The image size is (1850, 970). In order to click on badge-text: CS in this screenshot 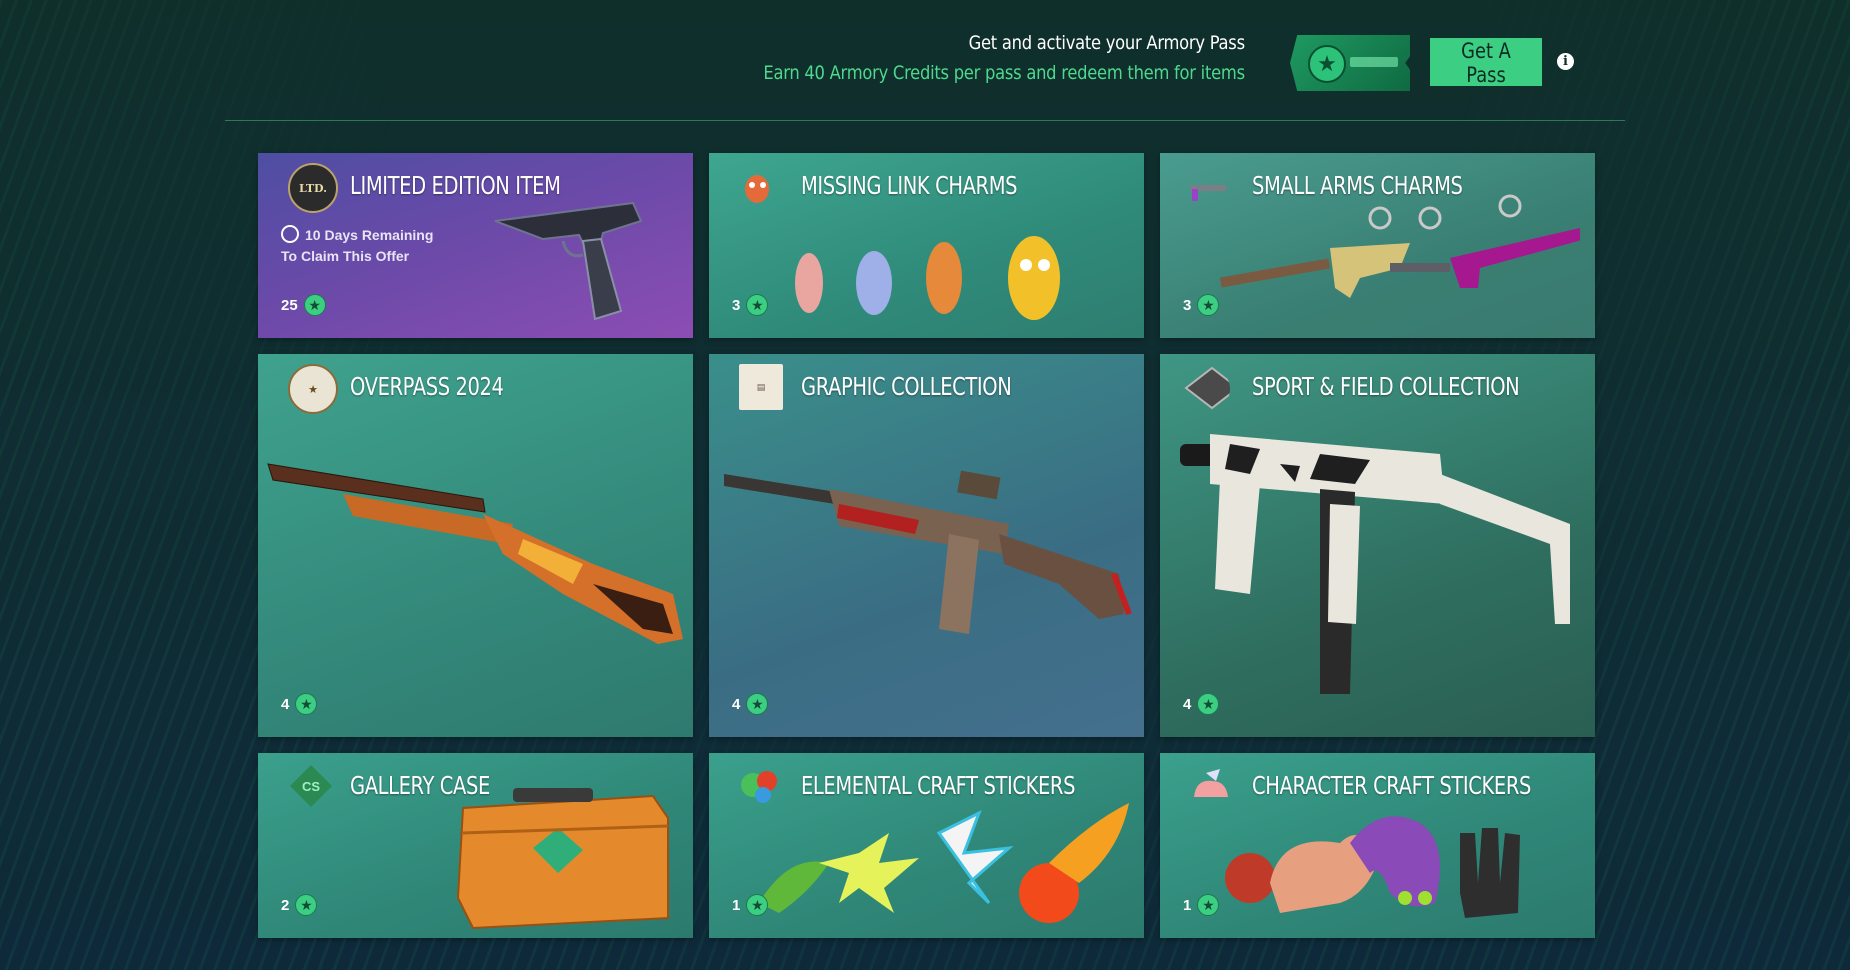, I will do `click(311, 786)`.